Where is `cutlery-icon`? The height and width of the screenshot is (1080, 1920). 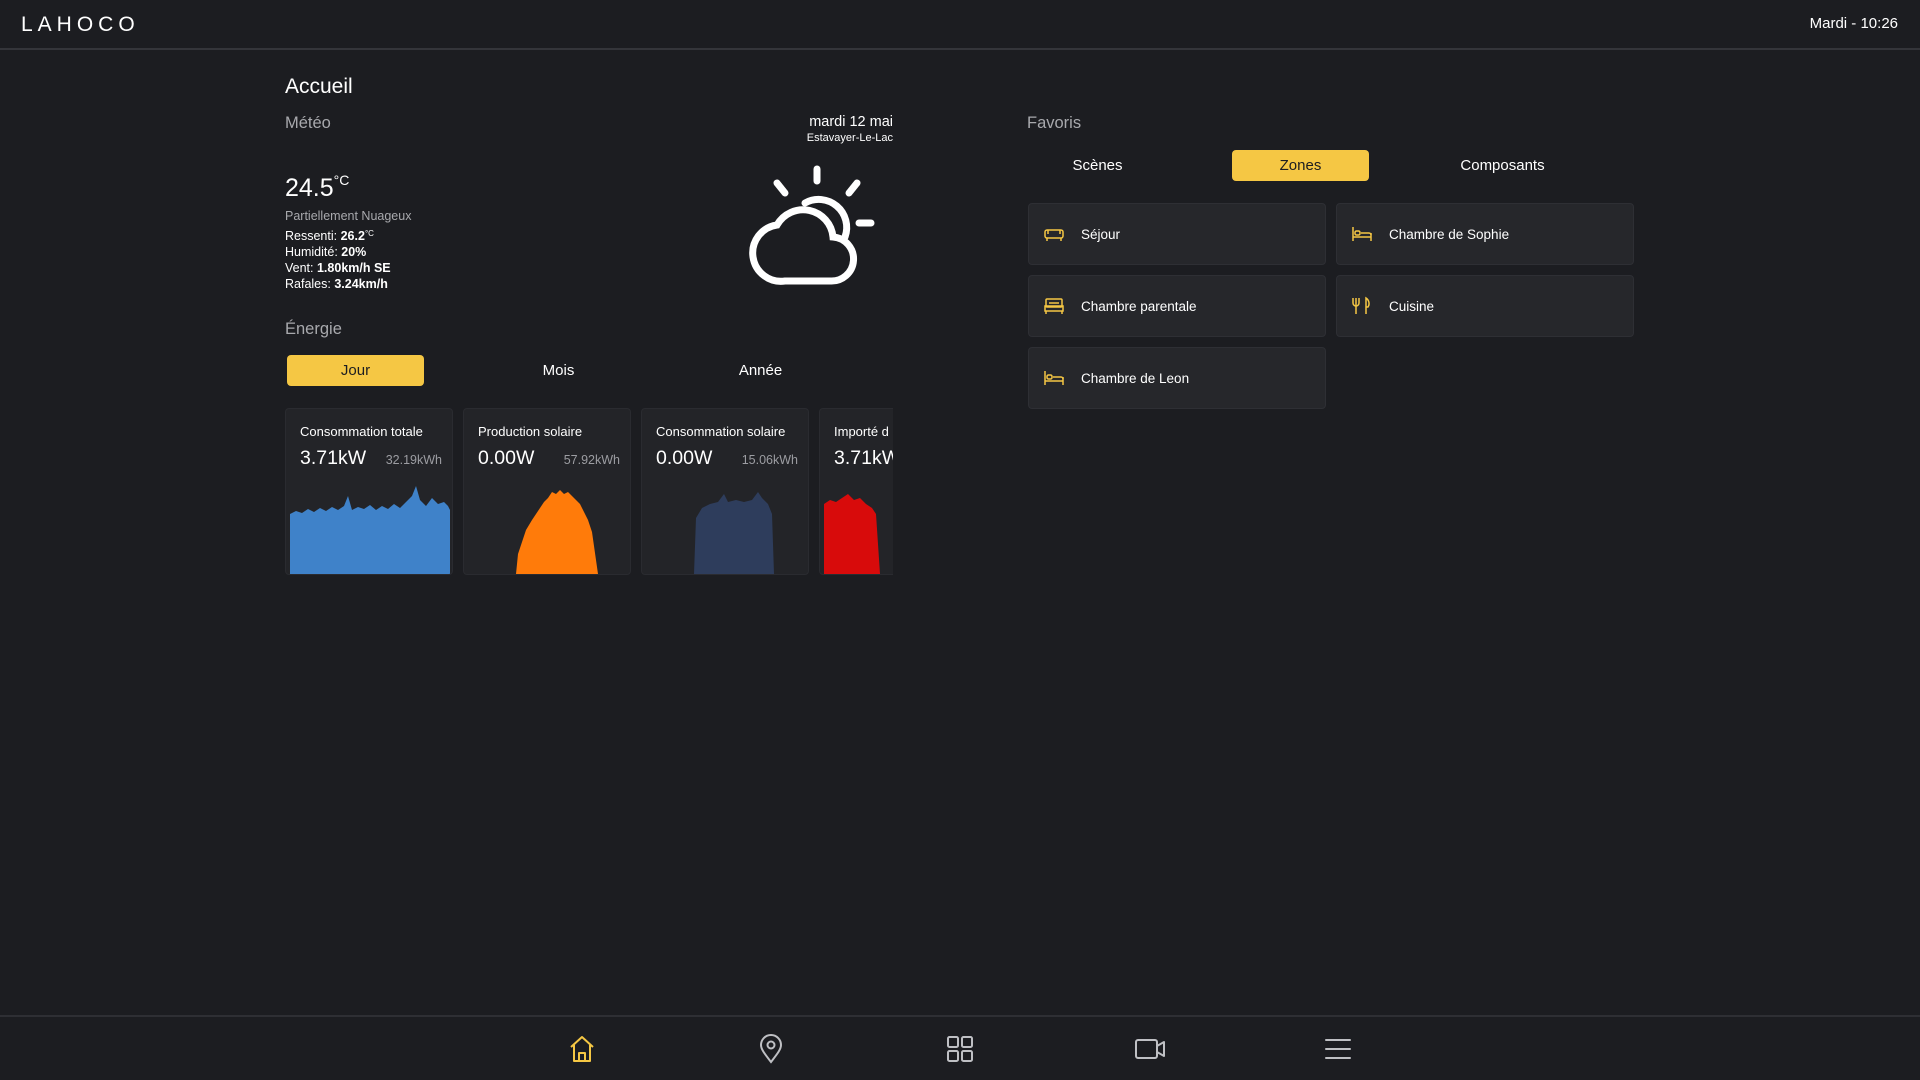
cutlery-icon is located at coordinates (1361, 305).